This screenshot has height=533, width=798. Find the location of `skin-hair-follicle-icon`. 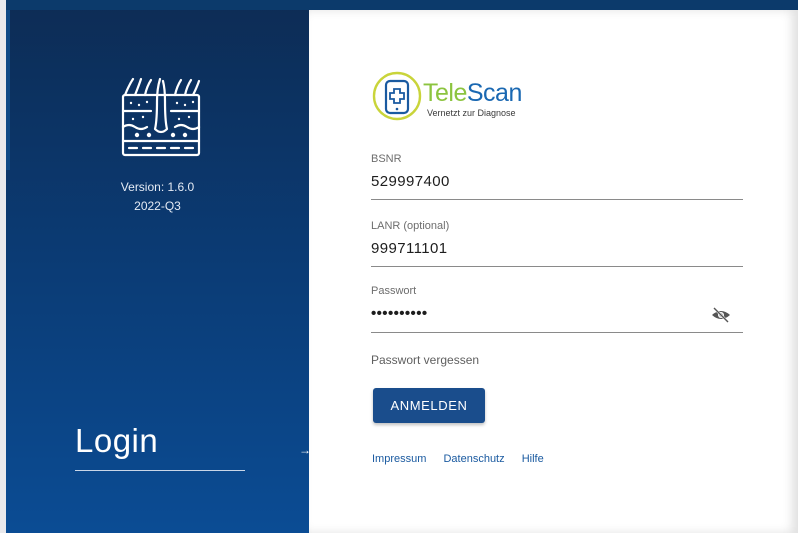

skin-hair-follicle-icon is located at coordinates (161, 117).